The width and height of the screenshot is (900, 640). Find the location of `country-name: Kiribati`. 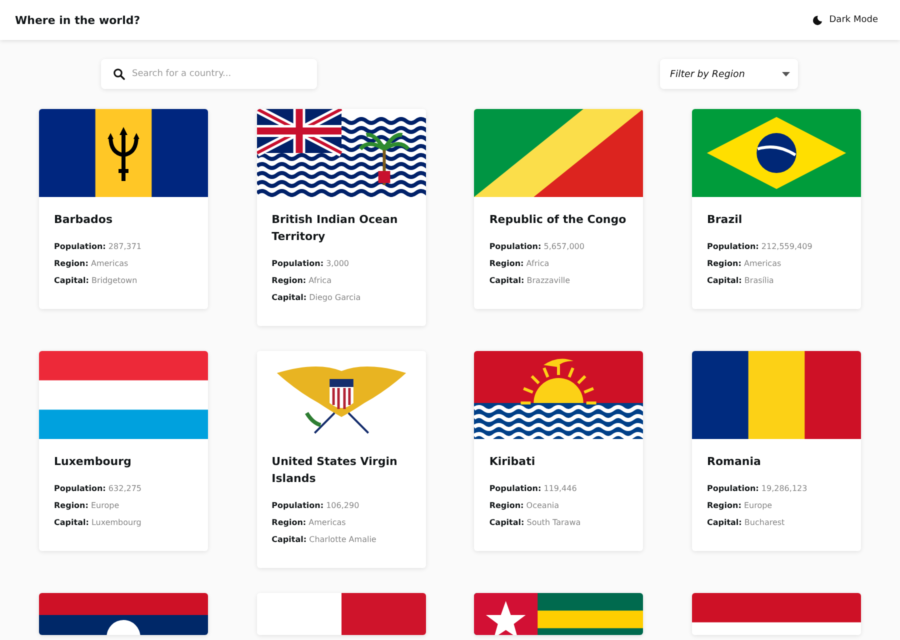

country-name: Kiribati is located at coordinates (512, 462).